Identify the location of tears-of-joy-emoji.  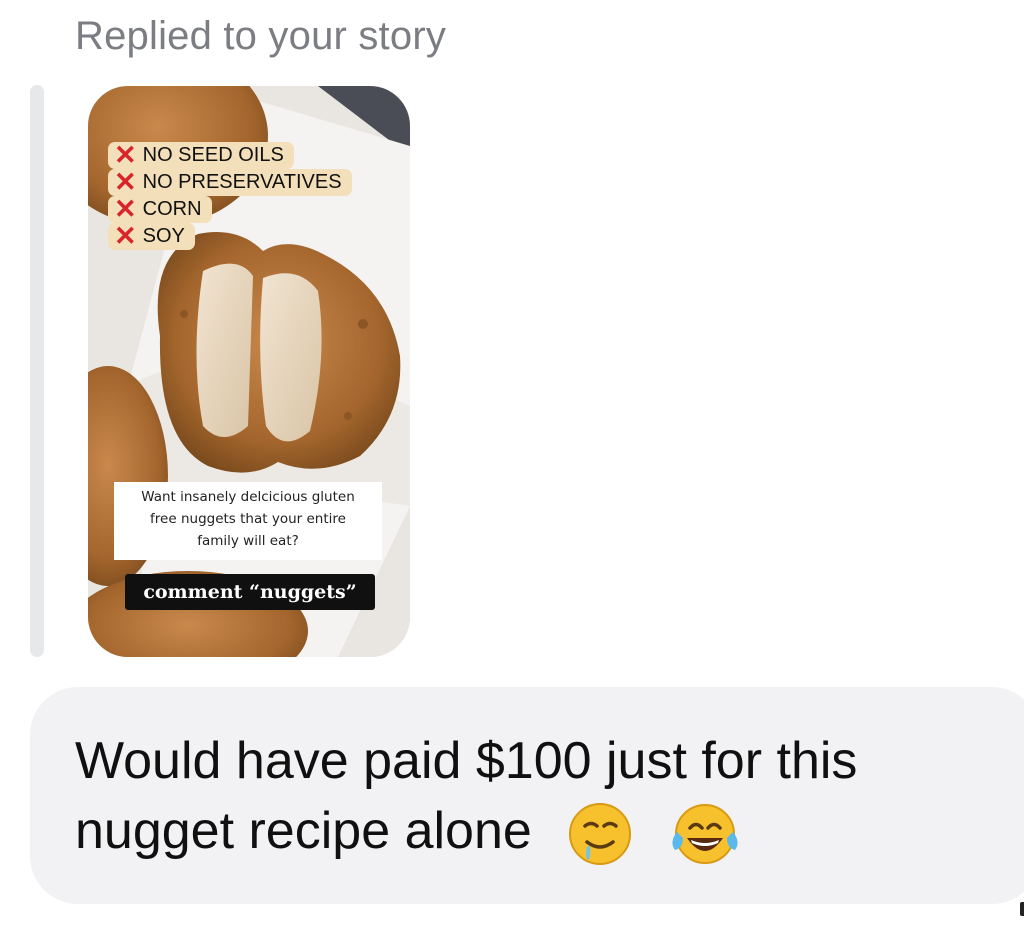
(705, 834).